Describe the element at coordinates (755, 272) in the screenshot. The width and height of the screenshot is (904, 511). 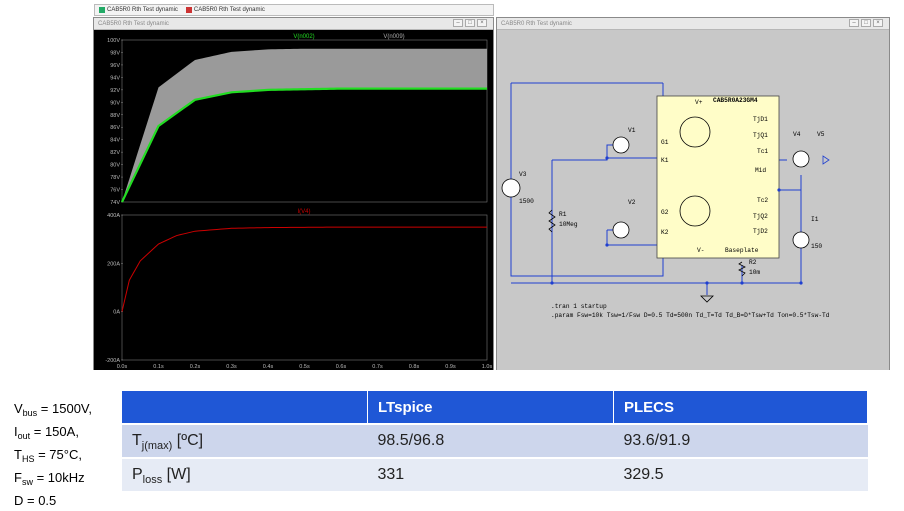
I see `r2-value: 10m` at that location.